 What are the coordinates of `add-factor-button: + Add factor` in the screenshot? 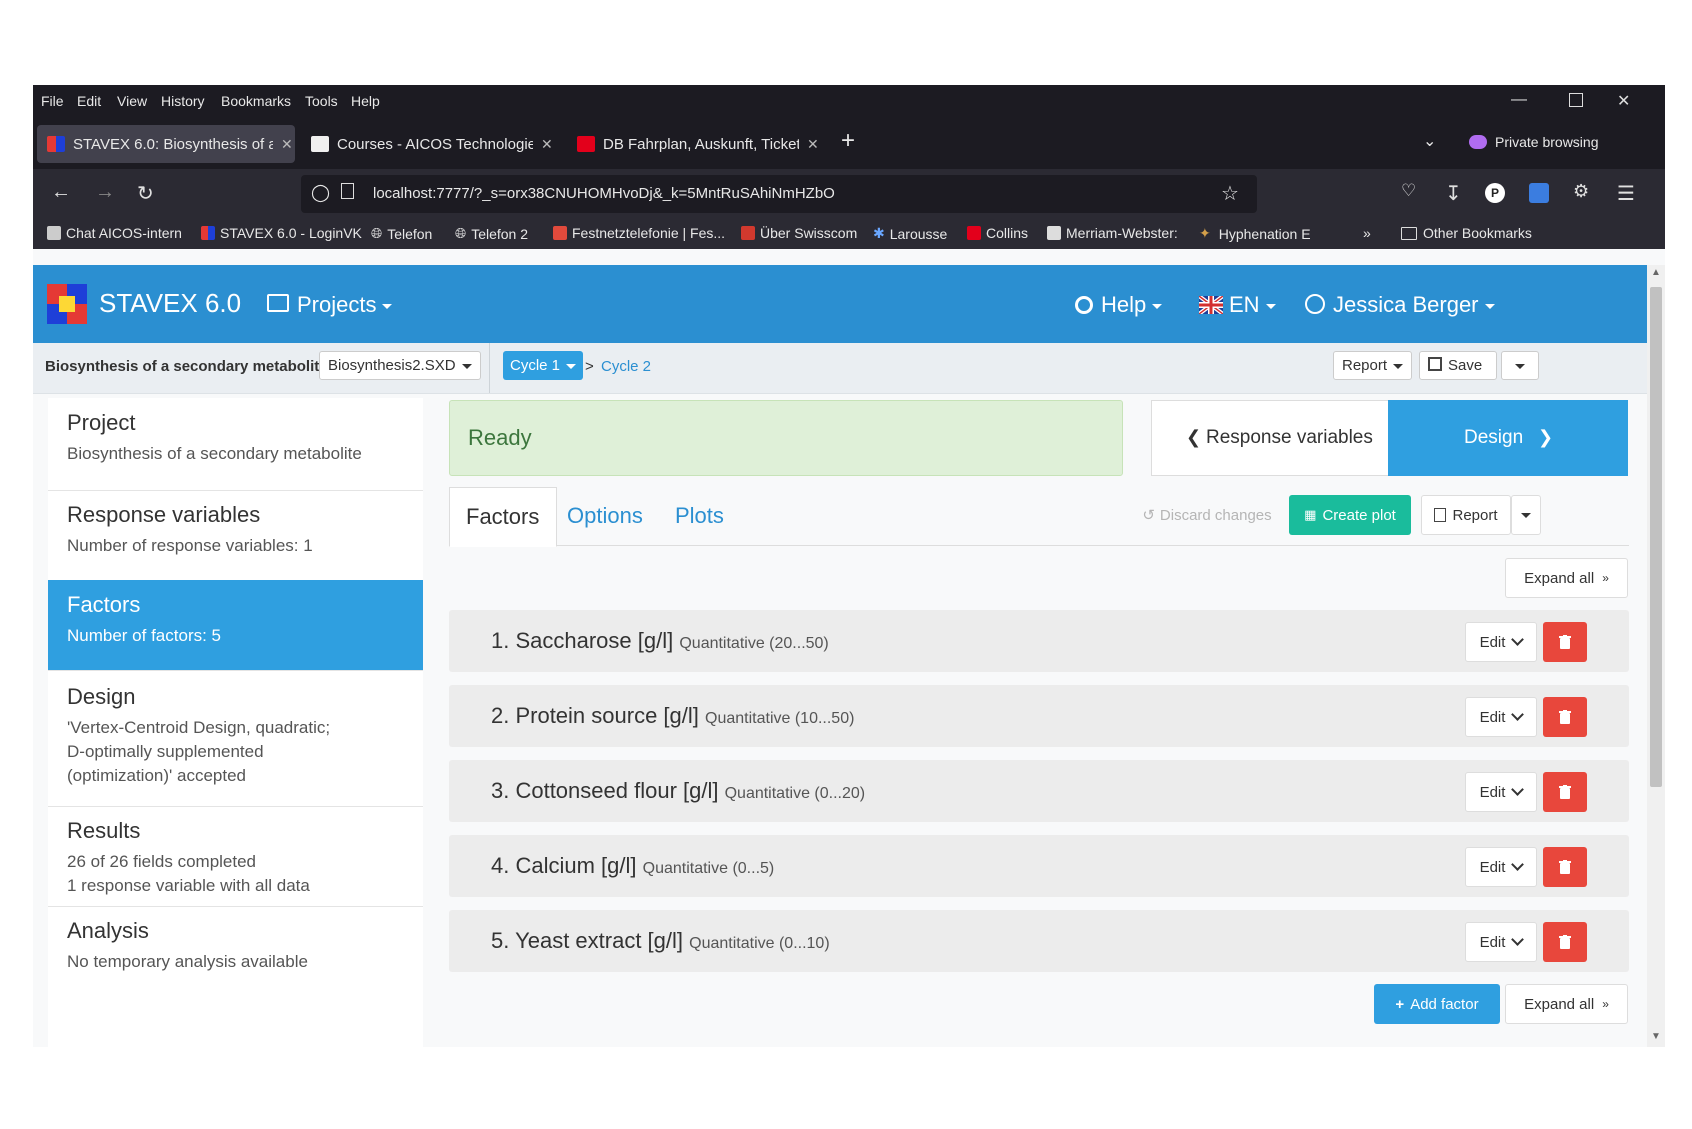 It's located at (1437, 1004).